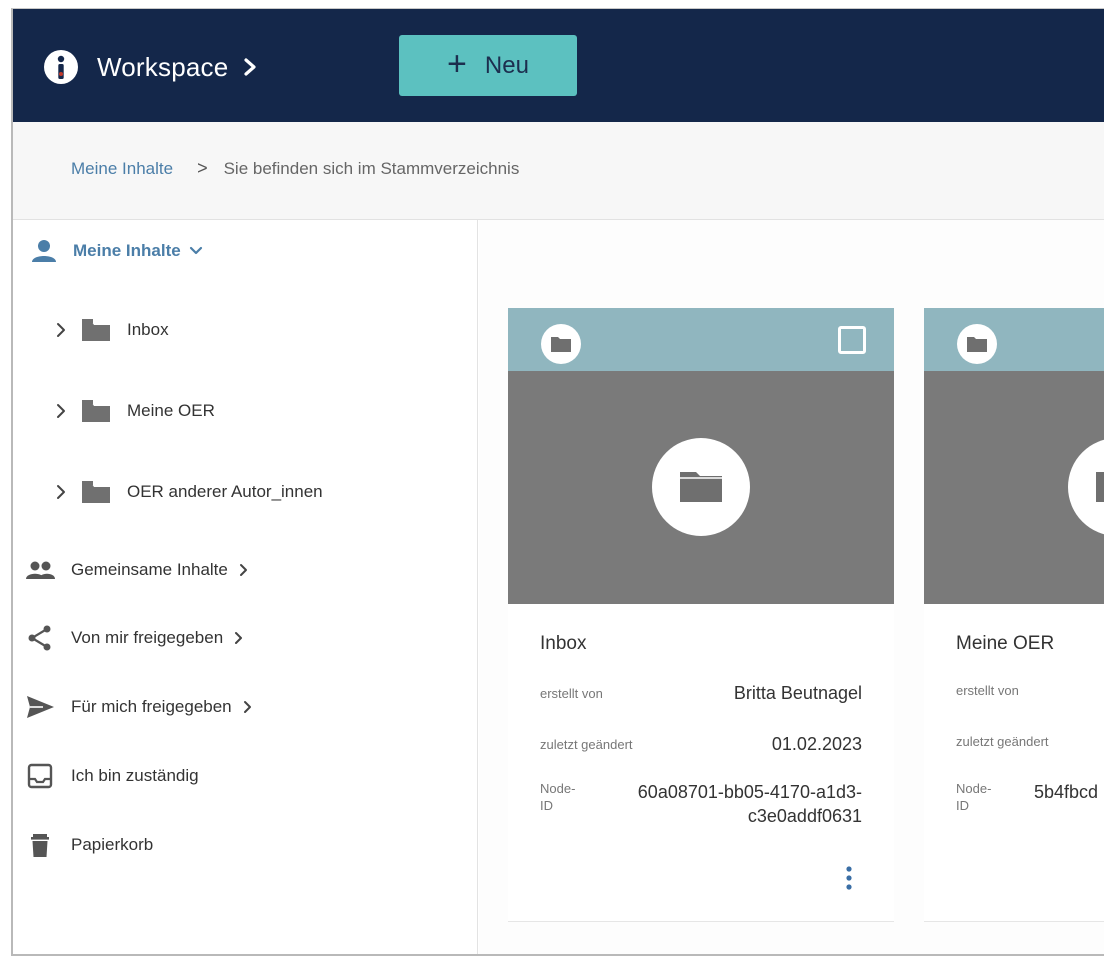 Image resolution: width=1104 pixels, height=956 pixels. Describe the element at coordinates (1005, 643) in the screenshot. I see `card-title: Meine OER` at that location.